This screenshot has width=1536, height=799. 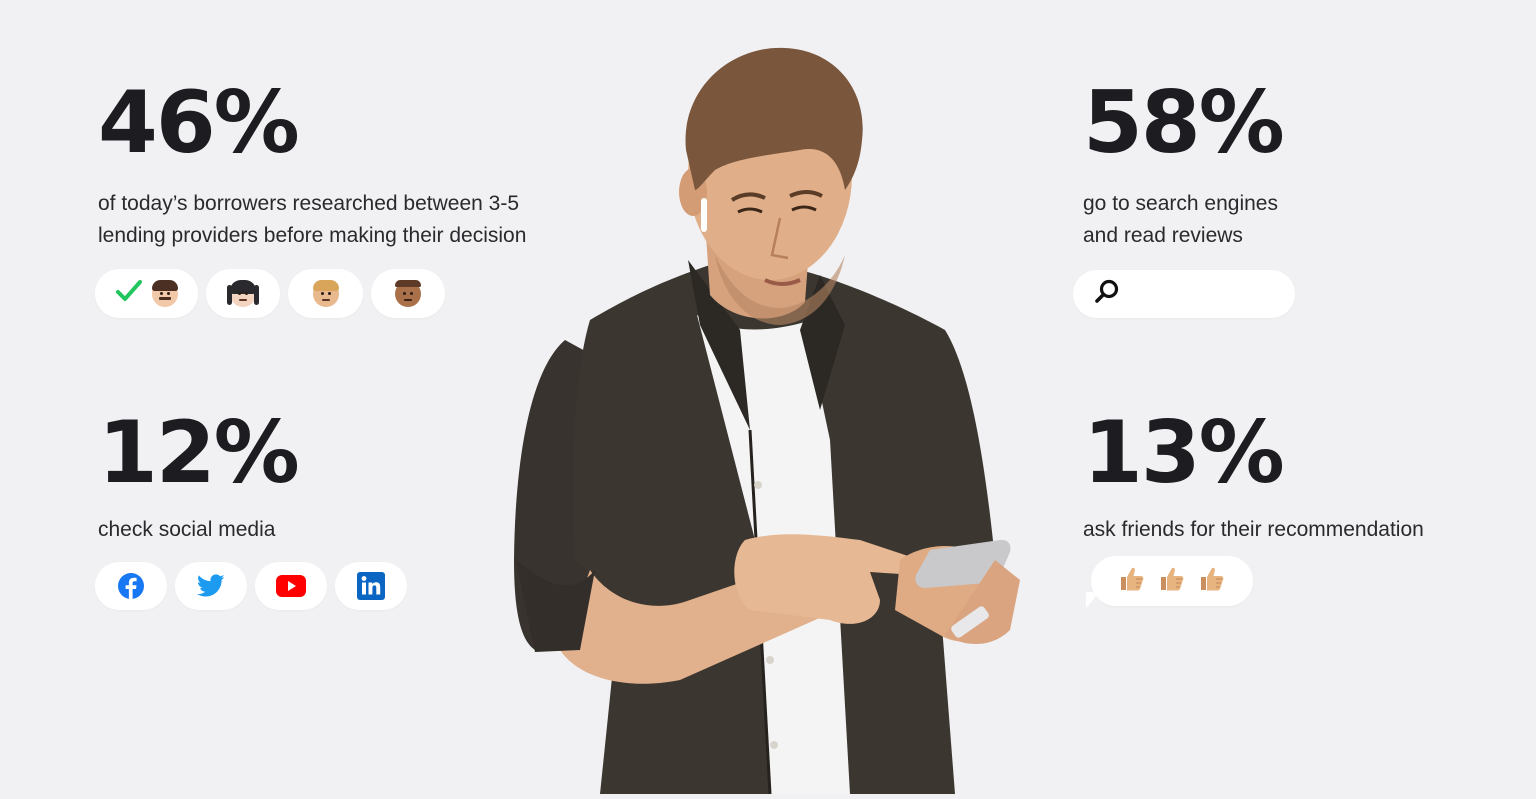 I want to click on bald-man-face-icon, so click(x=408, y=293).